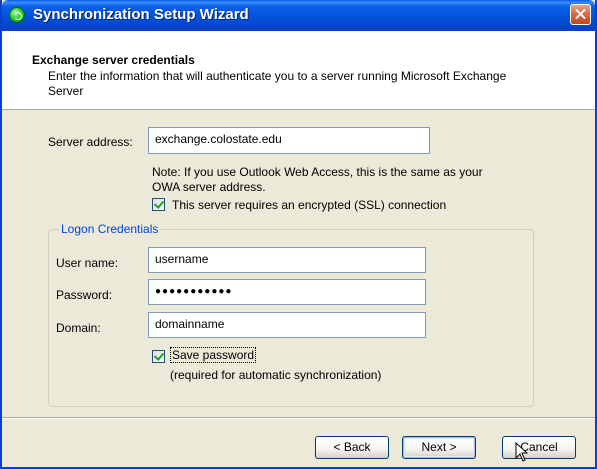 The height and width of the screenshot is (469, 597). What do you see at coordinates (352, 447) in the screenshot?
I see `back-button: < Back` at bounding box center [352, 447].